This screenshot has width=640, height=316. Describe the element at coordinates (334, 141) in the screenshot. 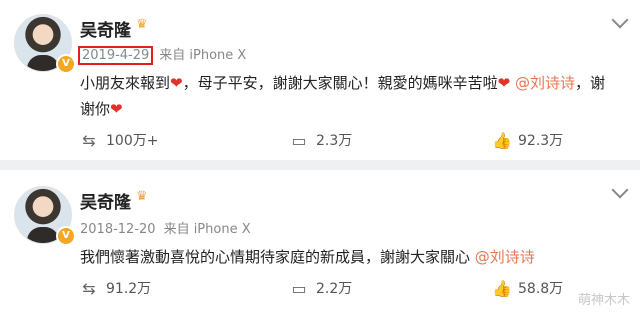

I see `comment-count: 2.3万` at that location.